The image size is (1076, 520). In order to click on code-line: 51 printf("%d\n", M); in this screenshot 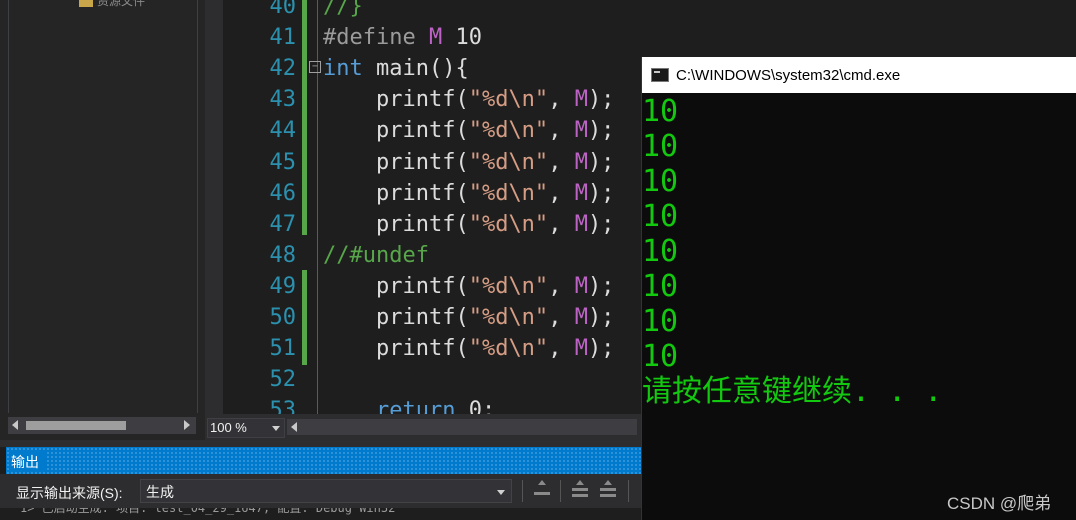, I will do `click(423, 348)`.